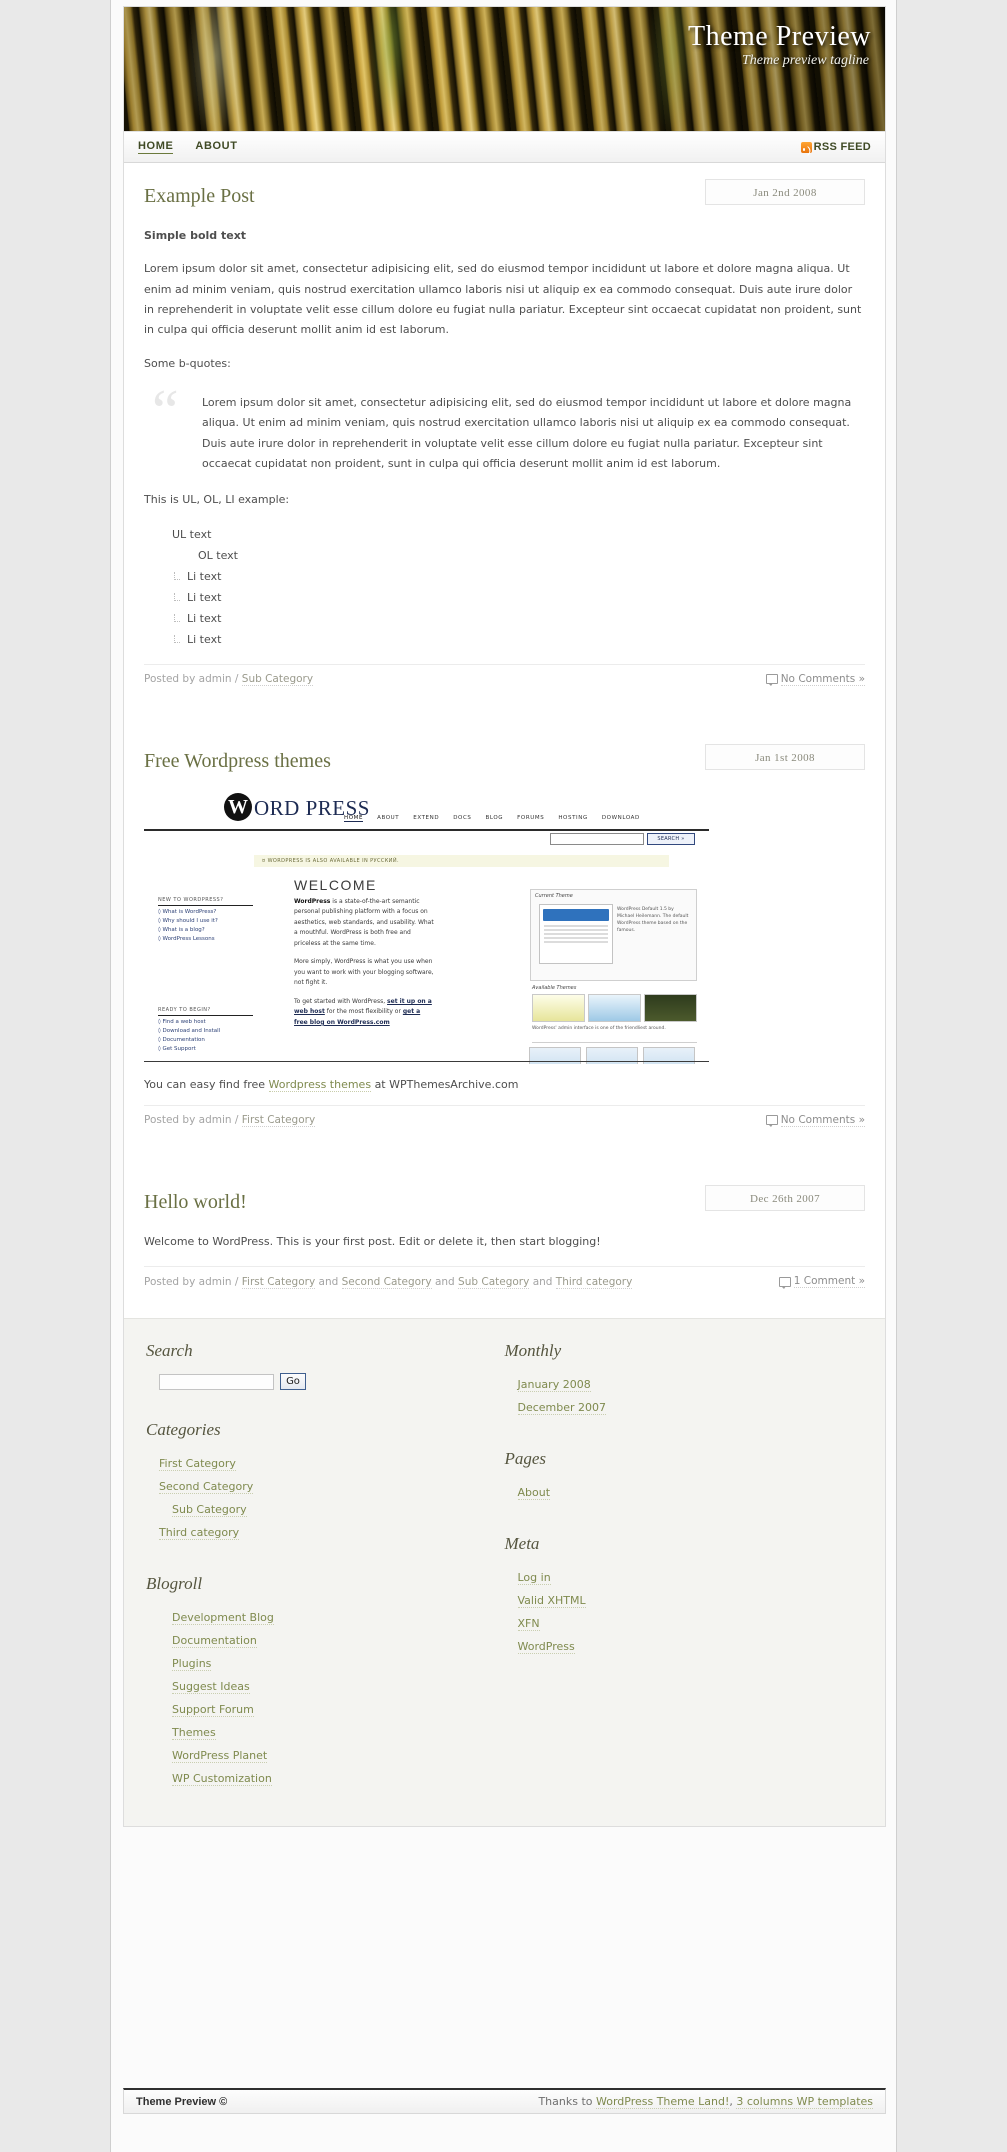 The height and width of the screenshot is (2152, 1007). I want to click on footer-link-wp-templates: 3 columns WP templates, so click(804, 2102).